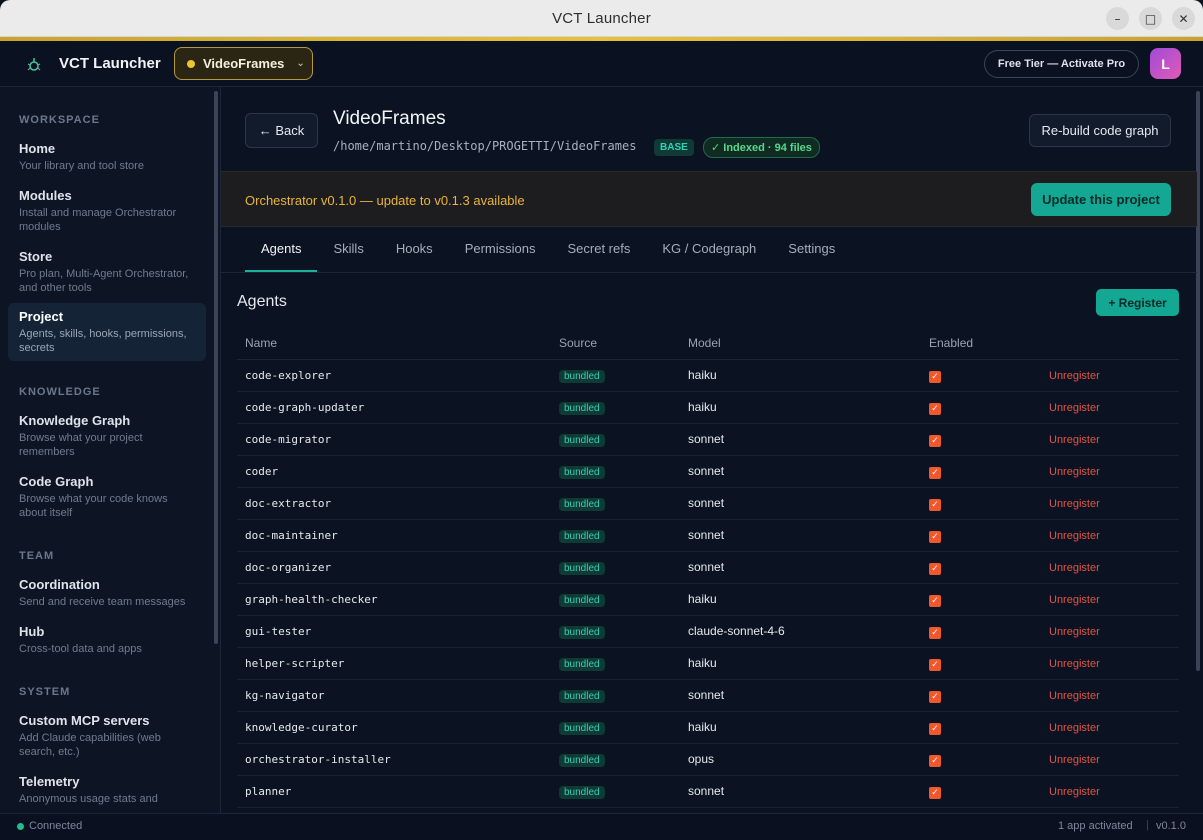 The width and height of the screenshot is (1203, 840). What do you see at coordinates (1061, 64) in the screenshot?
I see `activate-pro-button: Free Tier — Activate Pro` at bounding box center [1061, 64].